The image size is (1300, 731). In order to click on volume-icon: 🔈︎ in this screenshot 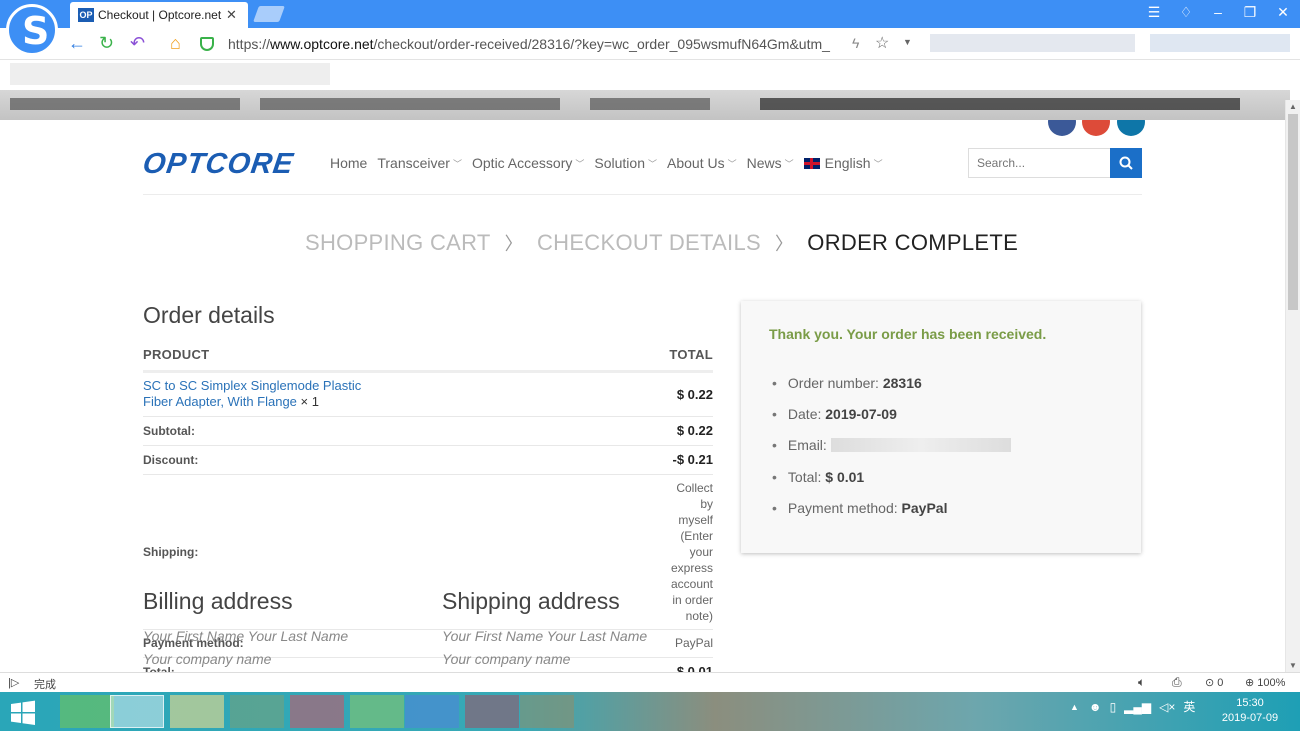, I will do `click(1141, 682)`.